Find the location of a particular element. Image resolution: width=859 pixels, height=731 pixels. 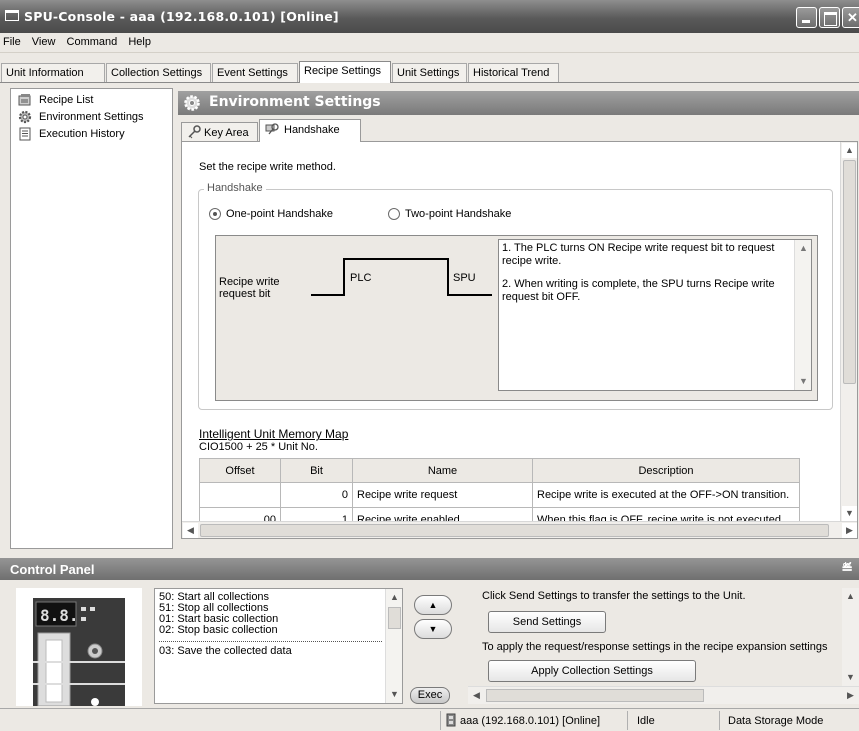

list-scrollbar: ▲ ▼ is located at coordinates (393, 646).